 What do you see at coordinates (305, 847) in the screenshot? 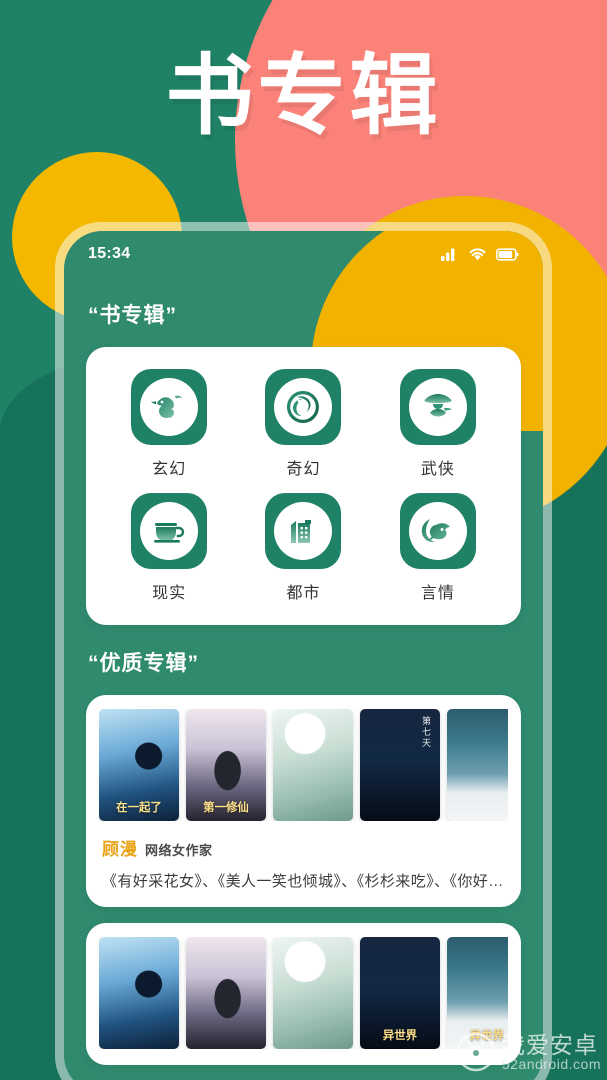
I see `album-author-row: 顾漫 网络女作家` at bounding box center [305, 847].